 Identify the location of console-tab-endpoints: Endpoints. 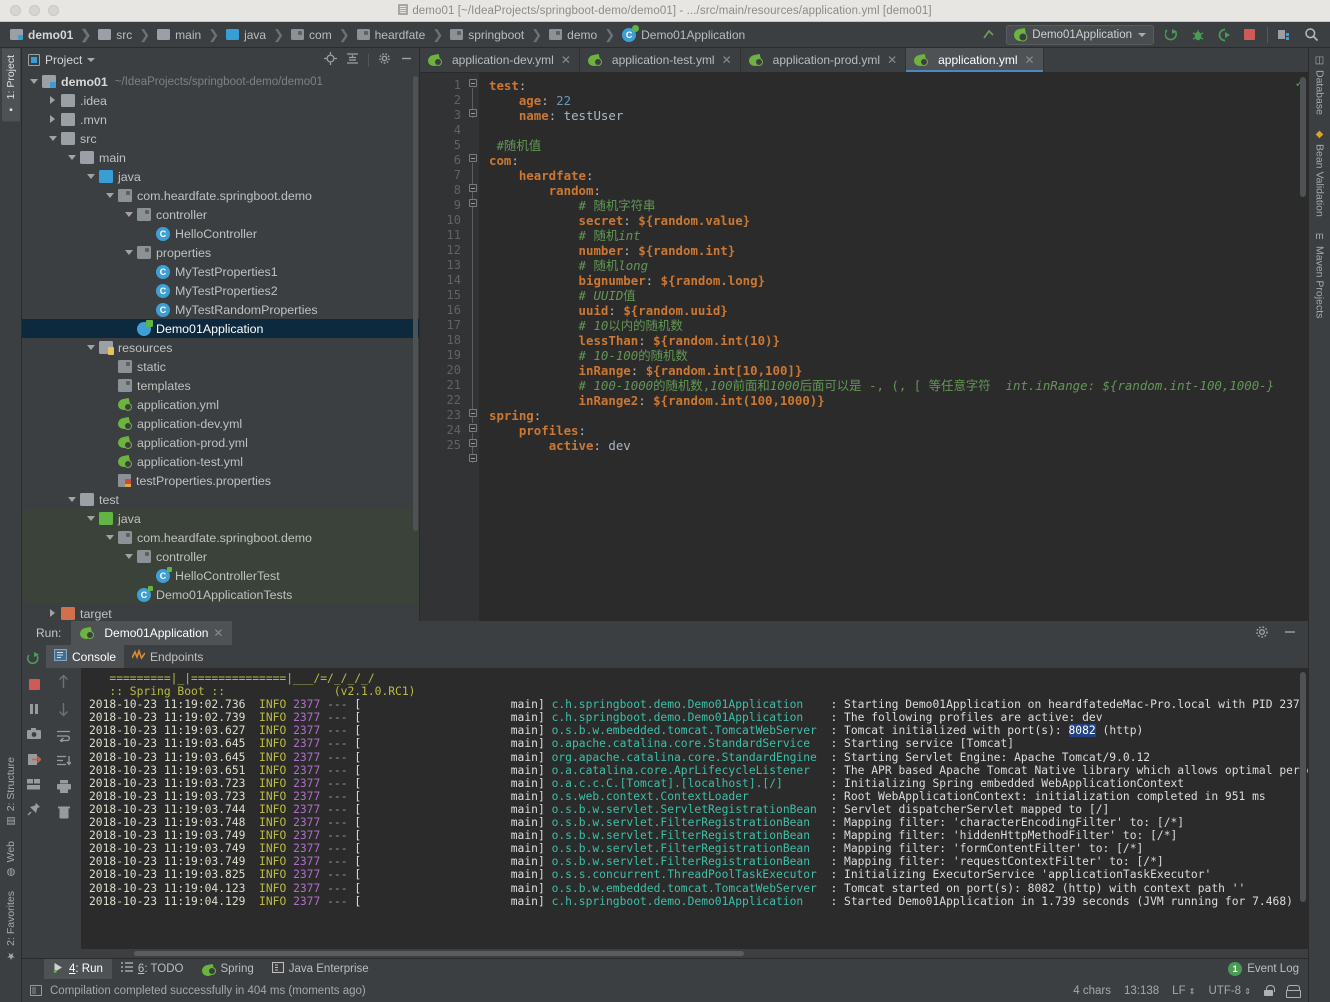
(167, 656).